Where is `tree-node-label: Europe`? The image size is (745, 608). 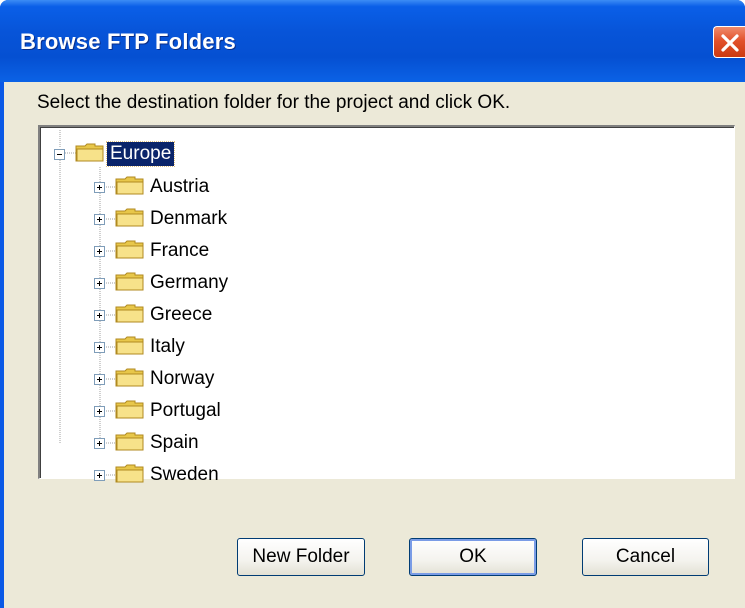 tree-node-label: Europe is located at coordinates (140, 154).